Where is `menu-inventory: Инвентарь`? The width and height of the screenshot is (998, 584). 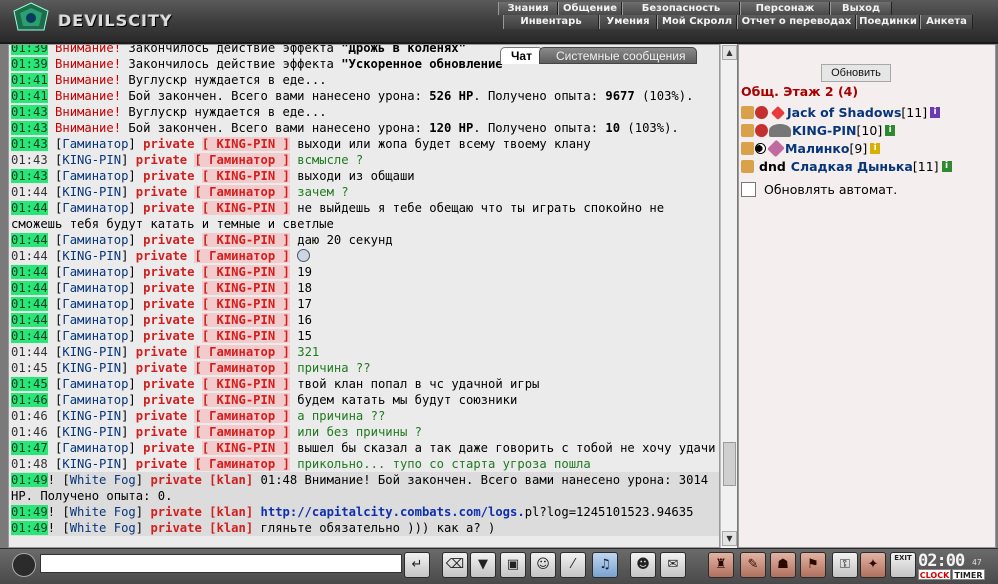 menu-inventory: Инвентарь is located at coordinates (551, 22).